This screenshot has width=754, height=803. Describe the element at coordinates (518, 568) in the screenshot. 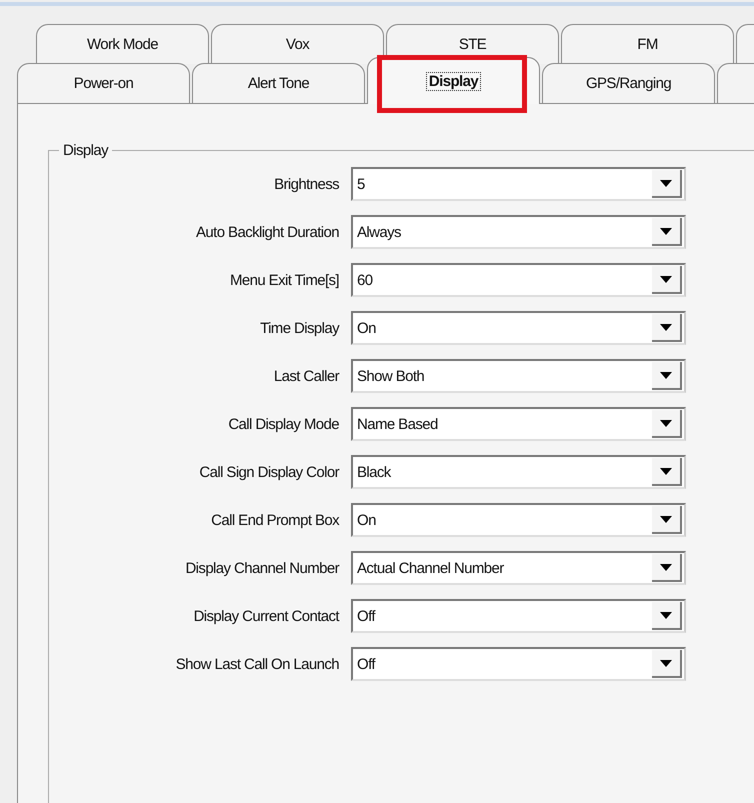

I see `dropdown: Actual Channel Number` at that location.